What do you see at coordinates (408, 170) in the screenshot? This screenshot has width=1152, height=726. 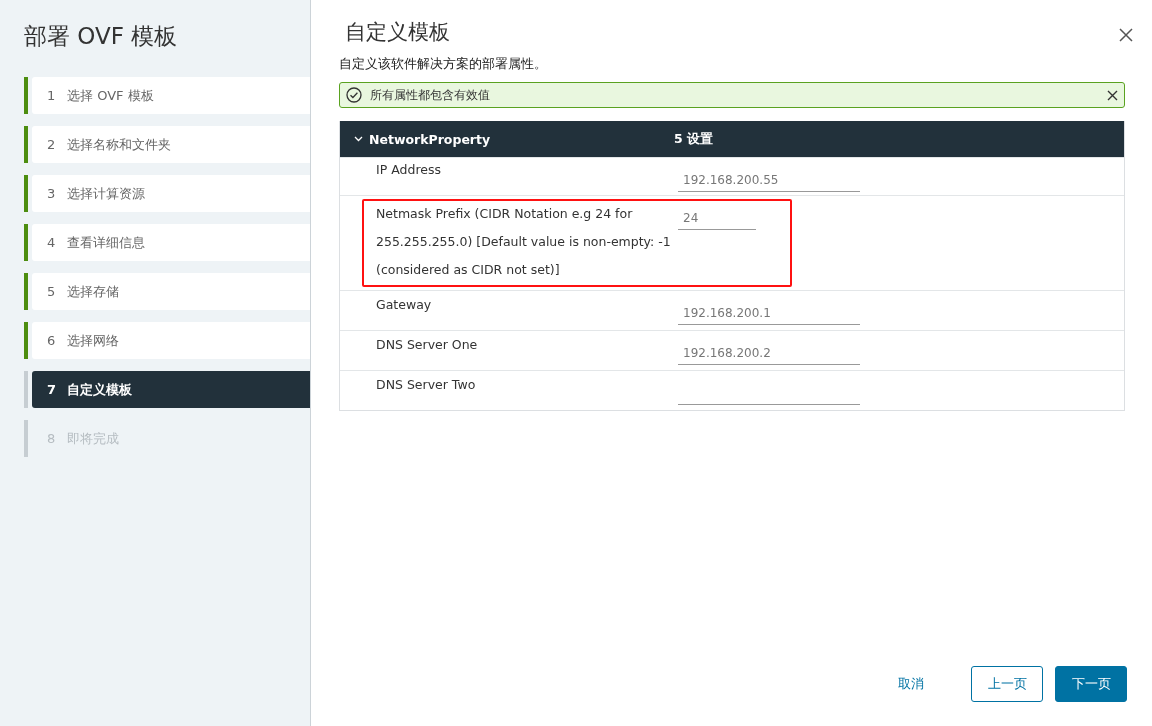 I see `property-label: IP Address` at bounding box center [408, 170].